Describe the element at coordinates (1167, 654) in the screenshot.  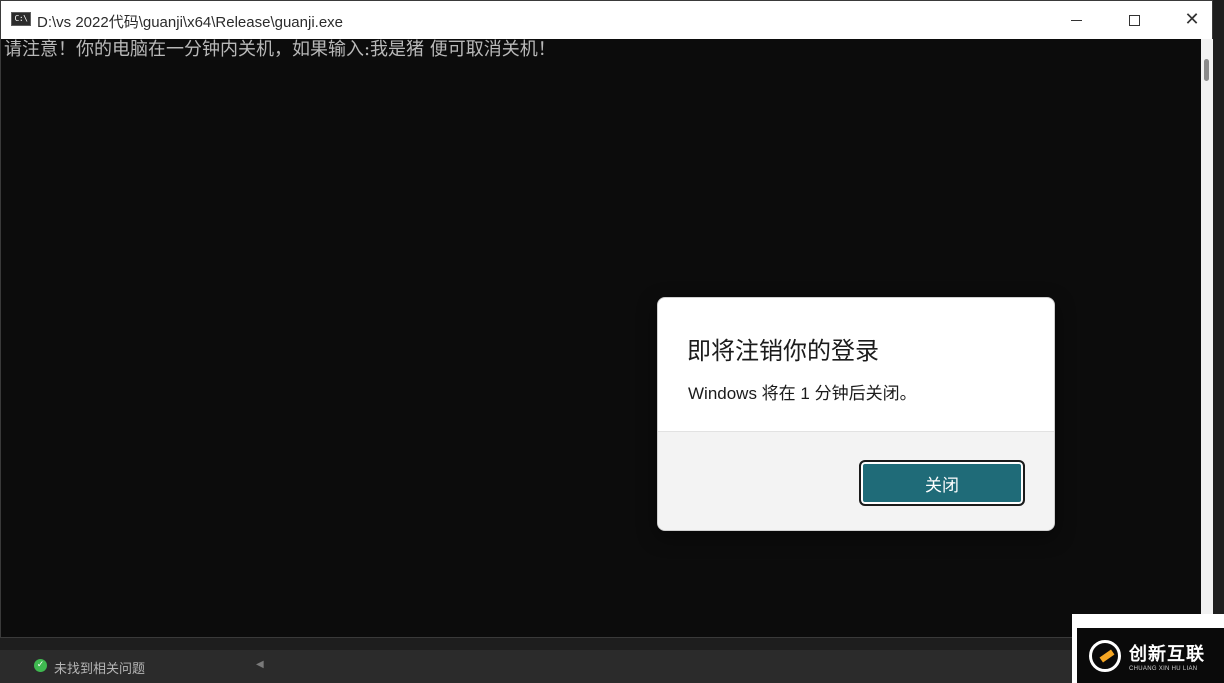
I see `watermark-title: 创新互联` at that location.